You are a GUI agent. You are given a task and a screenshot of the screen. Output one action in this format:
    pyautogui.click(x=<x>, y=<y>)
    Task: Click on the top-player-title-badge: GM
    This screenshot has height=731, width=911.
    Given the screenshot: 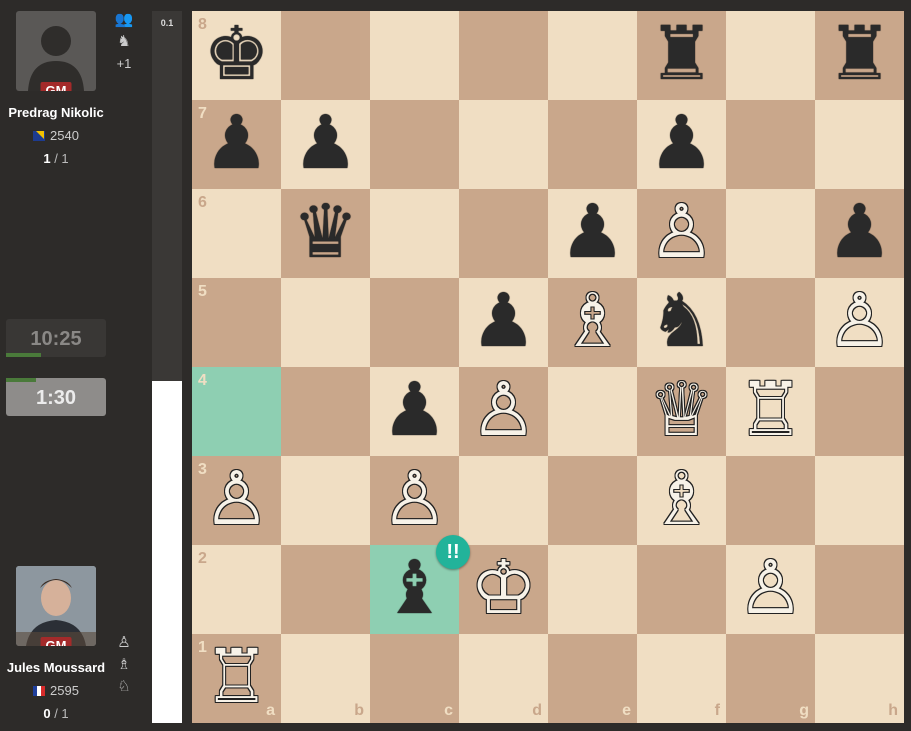 What is the action you would take?
    pyautogui.click(x=56, y=86)
    